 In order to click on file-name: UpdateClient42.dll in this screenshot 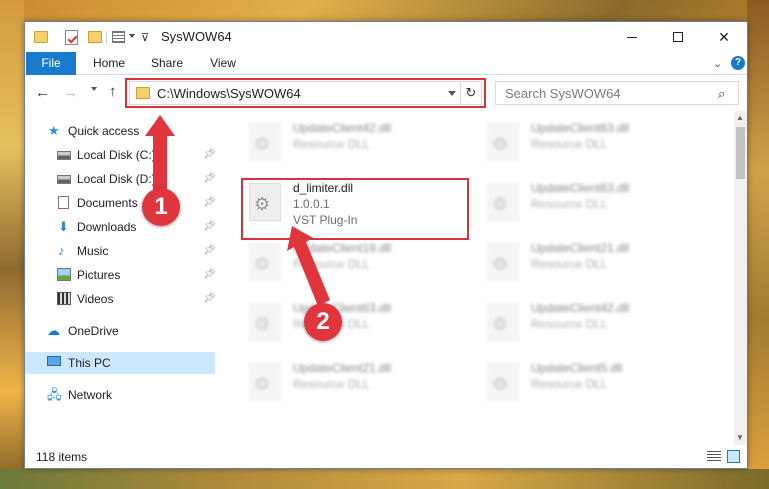, I will do `click(580, 308)`.